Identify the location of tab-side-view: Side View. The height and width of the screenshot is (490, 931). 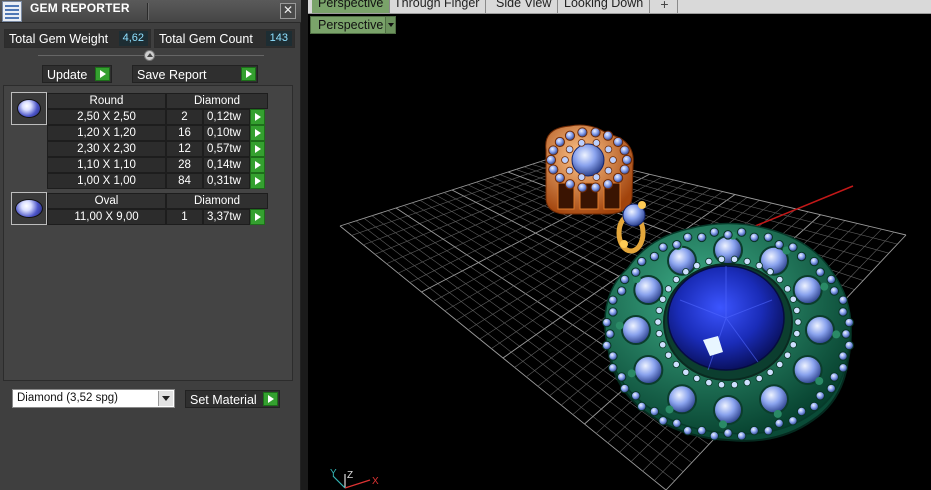
(524, 6).